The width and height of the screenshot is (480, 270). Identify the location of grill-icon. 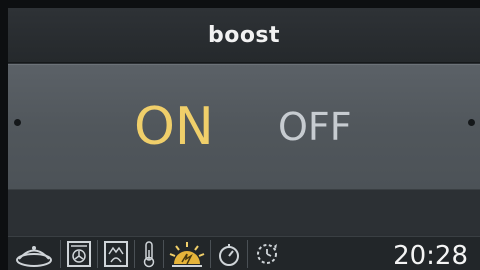
(116, 253).